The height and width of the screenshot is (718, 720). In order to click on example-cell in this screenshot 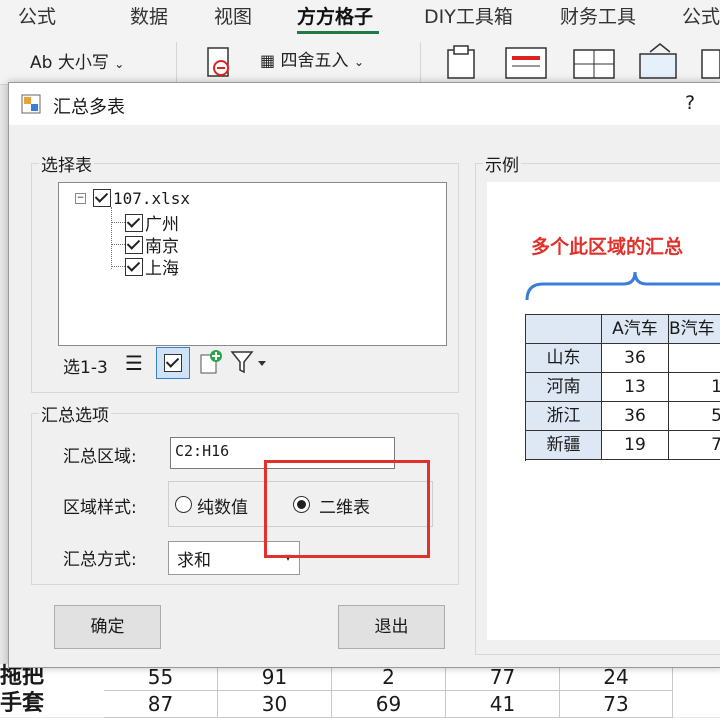, I will do `click(694, 358)`.